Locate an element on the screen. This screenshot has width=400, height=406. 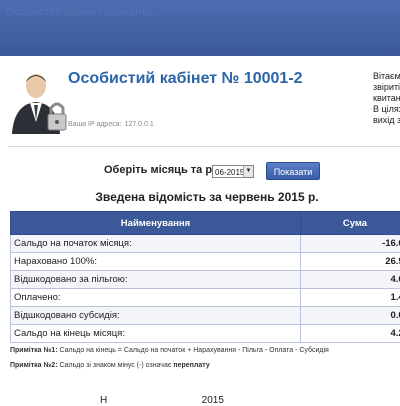
month-selector-row: Оберіть місяць та рік 06-2015 ▼ Показати is located at coordinates (200, 171).